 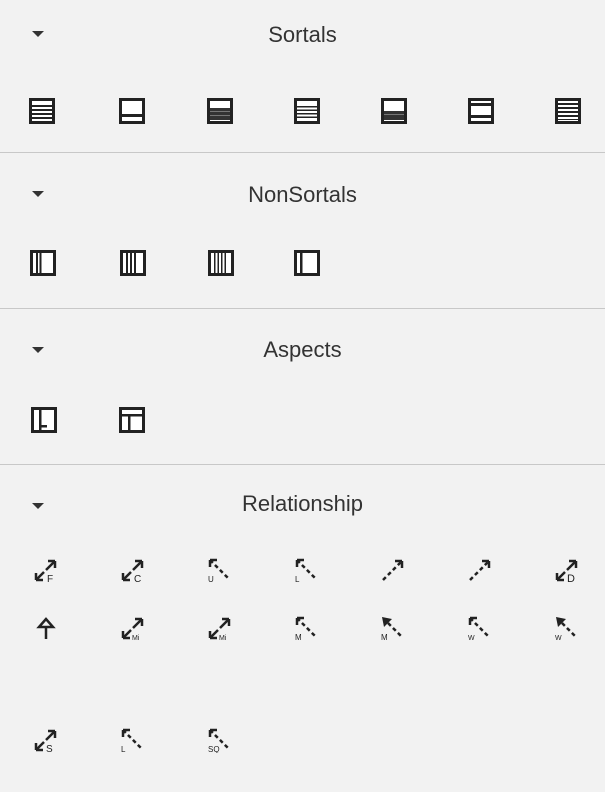 I want to click on formal-relation-icon: F, so click(x=46, y=570).